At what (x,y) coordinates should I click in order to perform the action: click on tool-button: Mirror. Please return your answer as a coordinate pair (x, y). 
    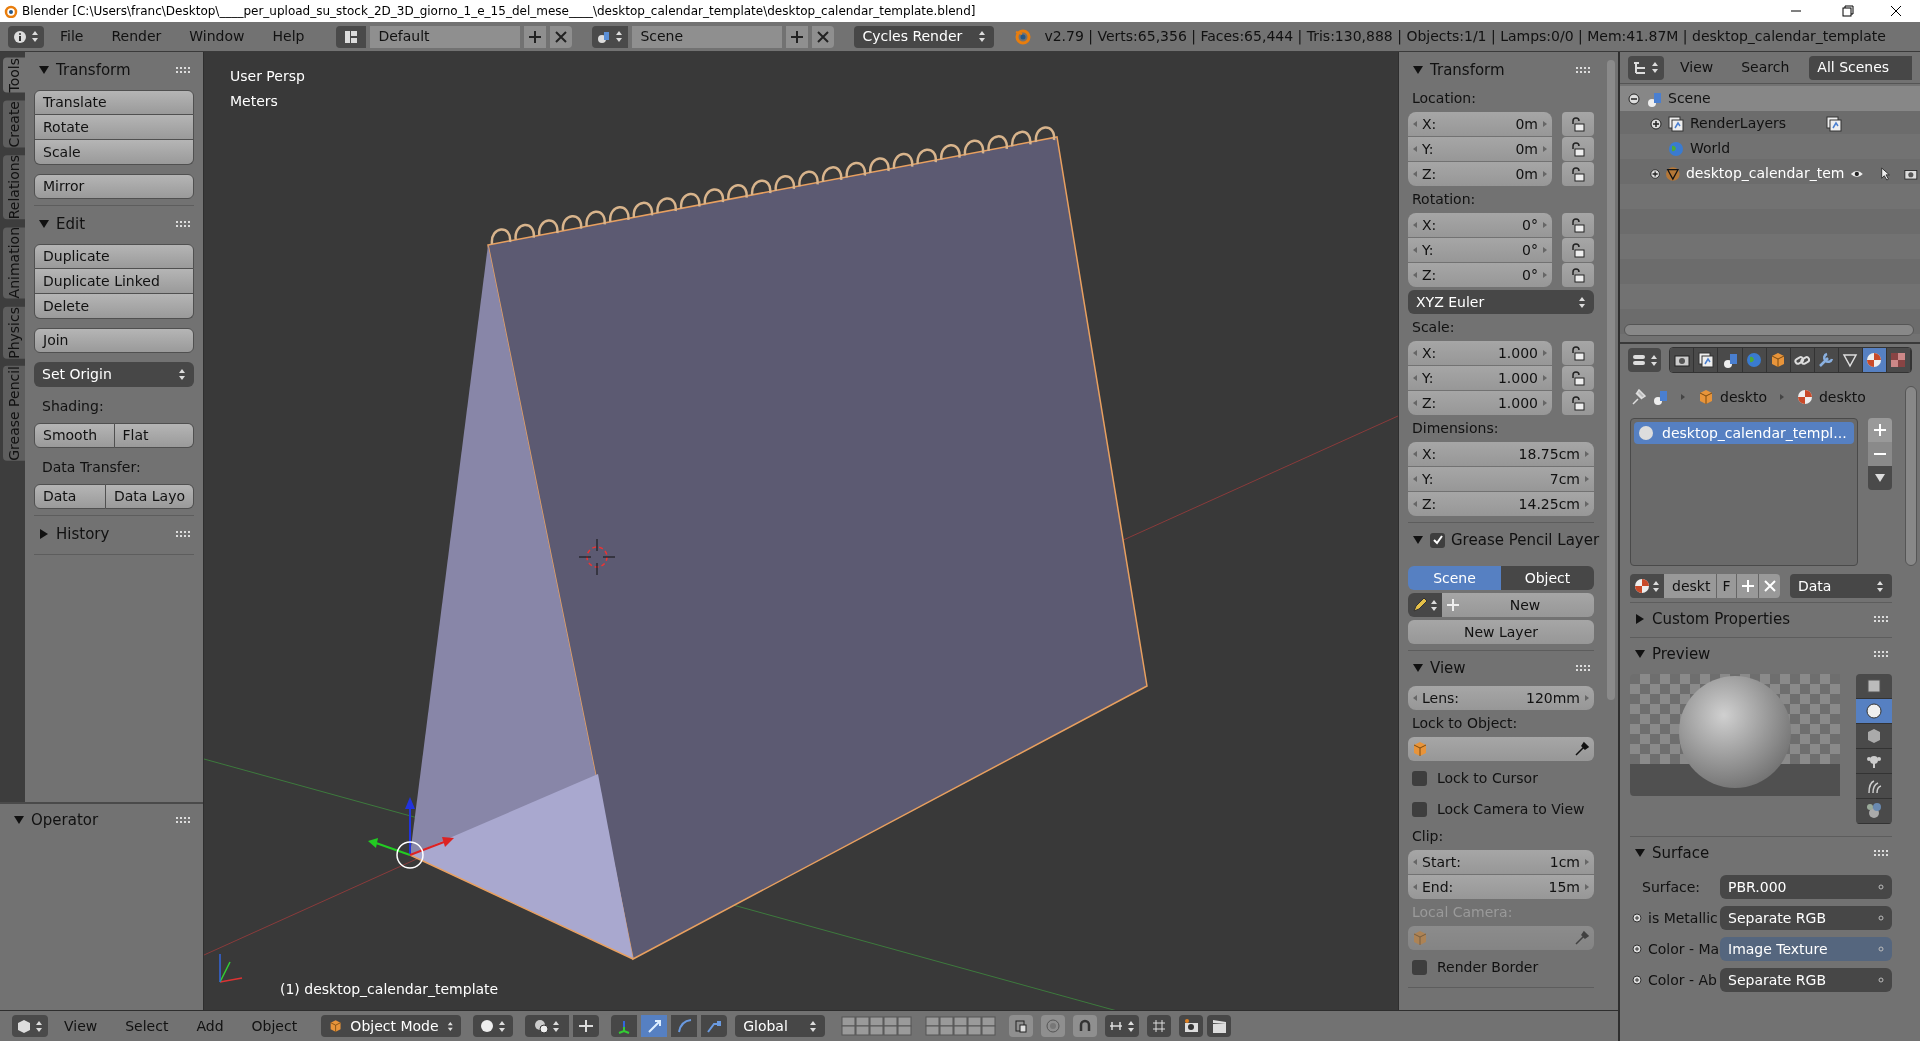
    Looking at the image, I should click on (114, 186).